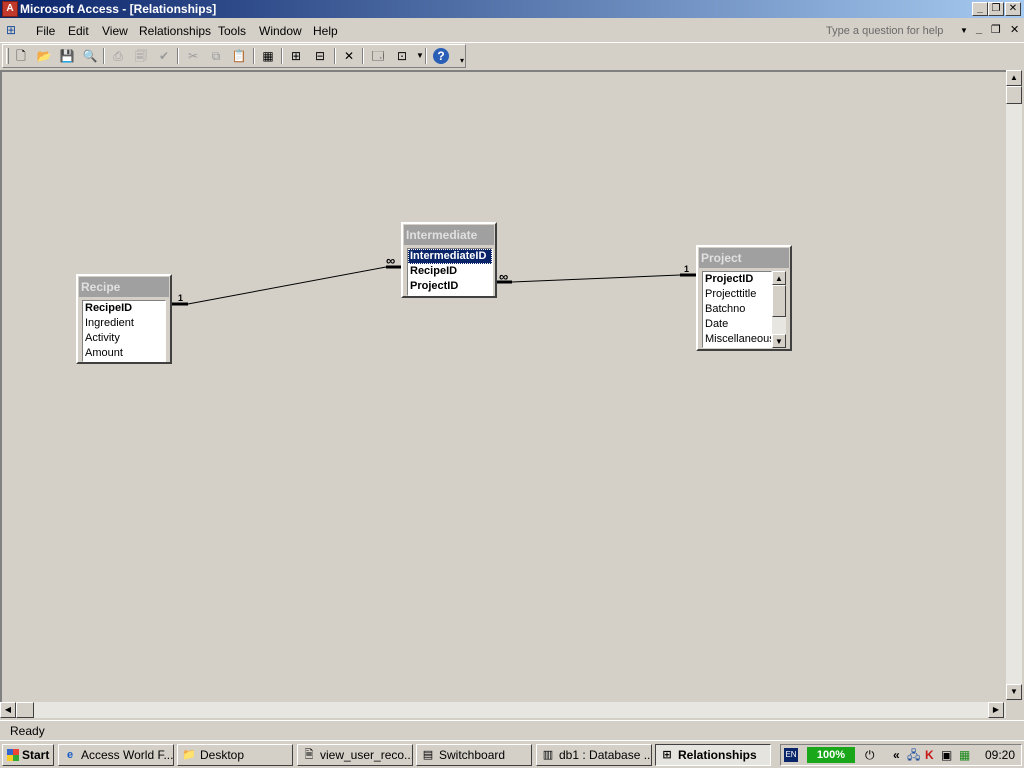 The height and width of the screenshot is (768, 1024). What do you see at coordinates (744, 258) in the screenshot?
I see `table-title: Project` at bounding box center [744, 258].